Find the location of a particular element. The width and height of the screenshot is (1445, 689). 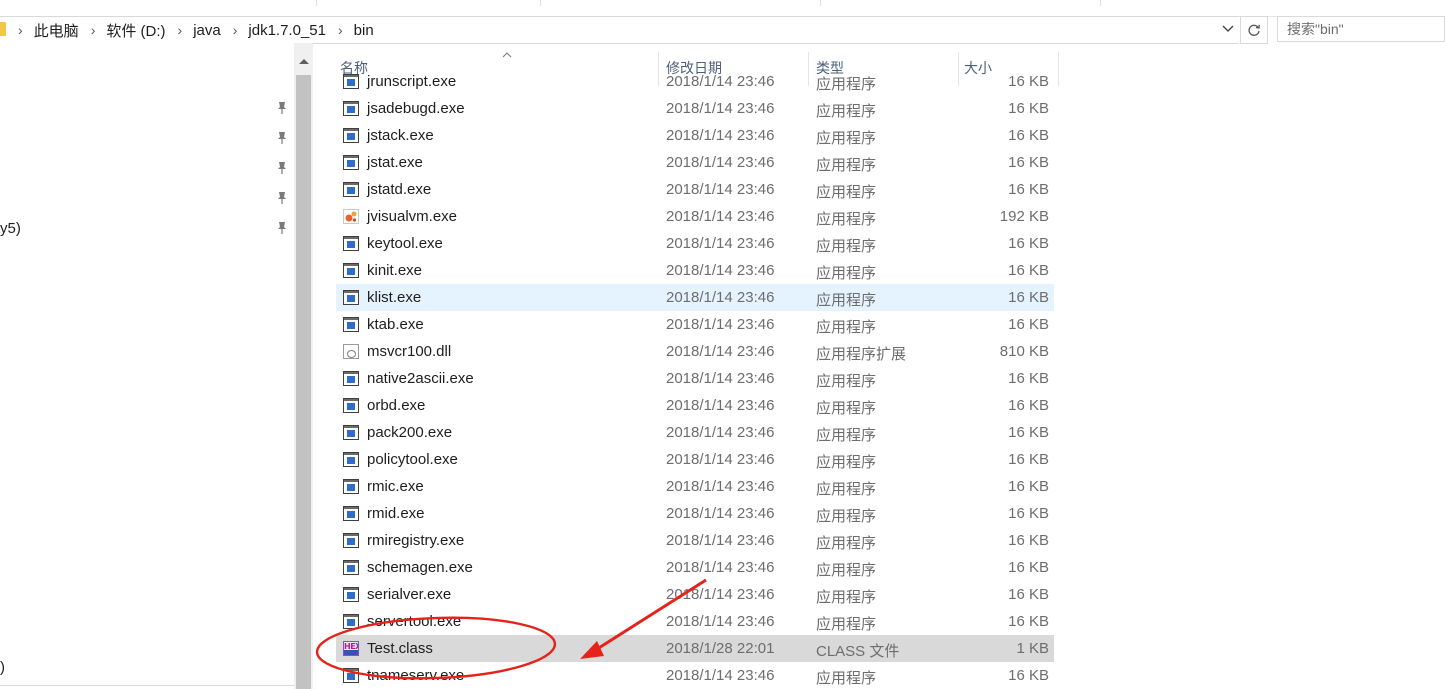

window-top-strip is located at coordinates (722, 8).